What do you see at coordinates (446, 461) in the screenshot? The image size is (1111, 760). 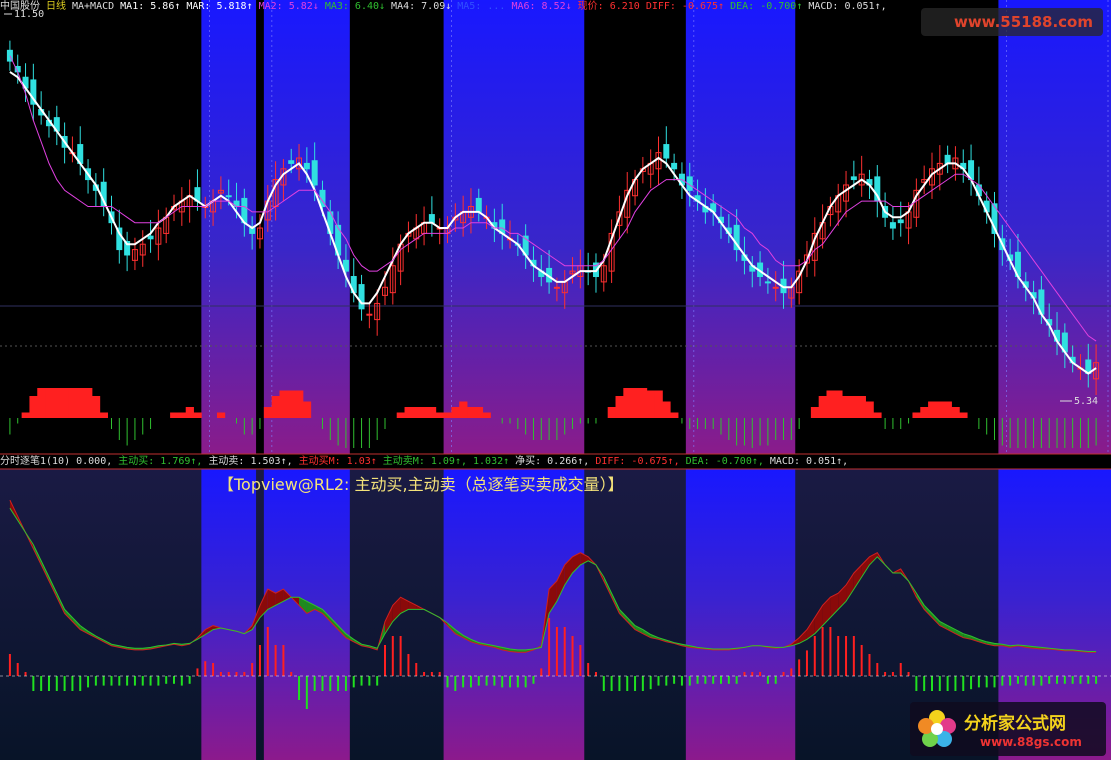 I see `header-value: 主动卖M: 1.09↑, 1.032↑` at bounding box center [446, 461].